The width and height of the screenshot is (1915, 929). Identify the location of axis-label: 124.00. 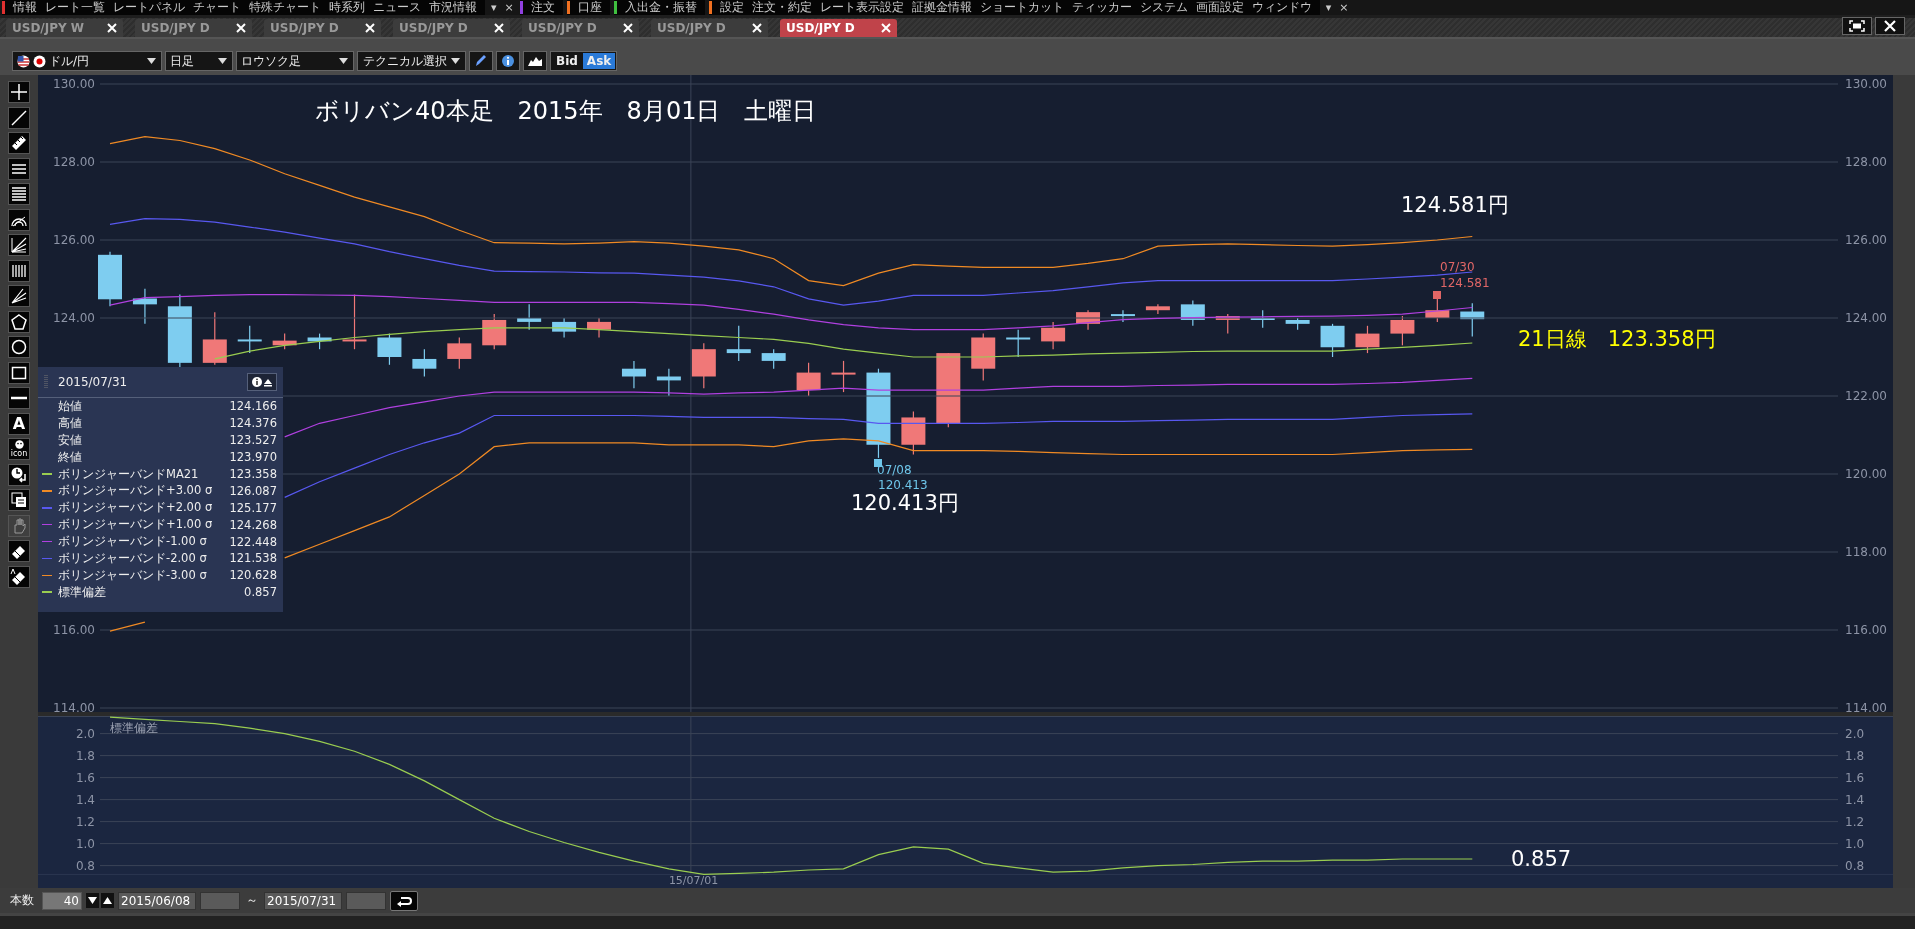
(74, 318).